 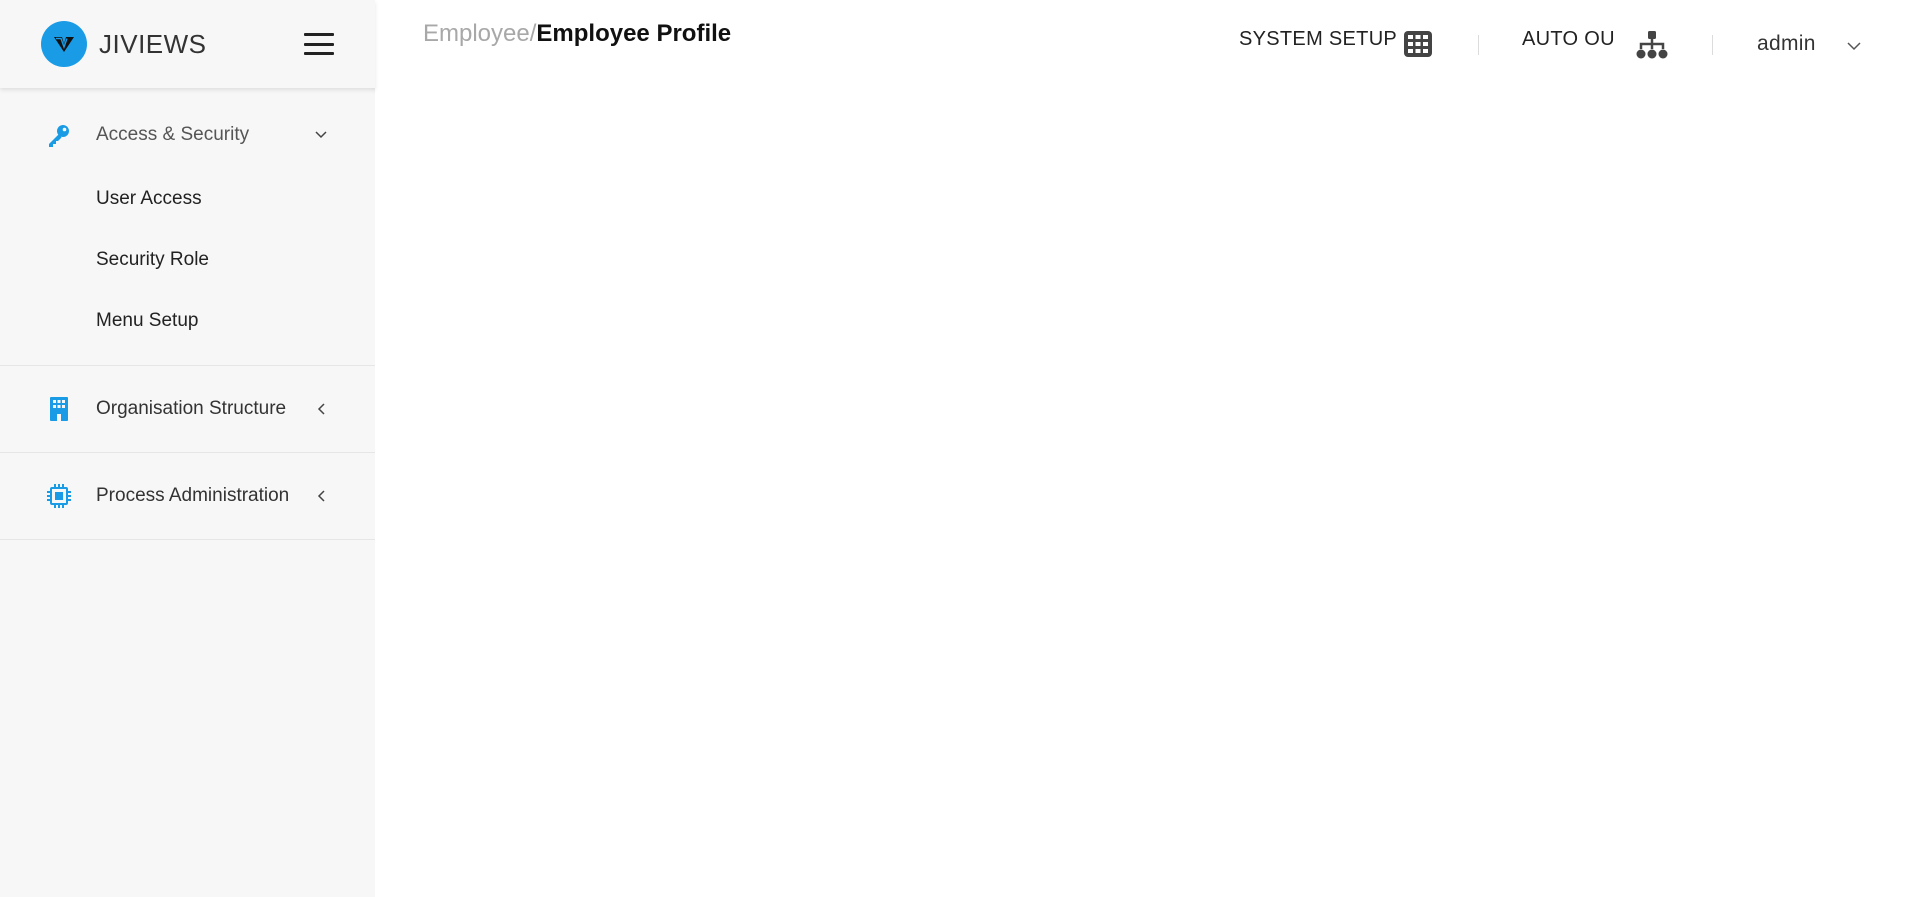 I want to click on user-name: admin, so click(x=1786, y=43).